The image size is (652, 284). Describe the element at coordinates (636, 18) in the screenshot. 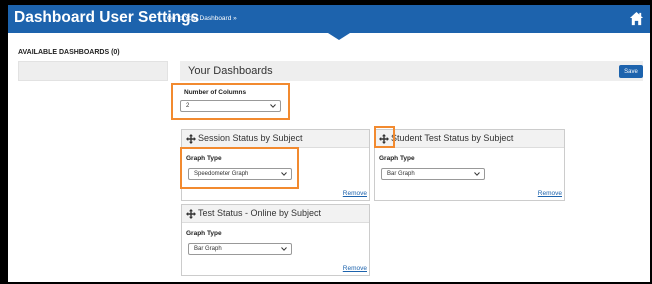

I see `home-icon` at that location.